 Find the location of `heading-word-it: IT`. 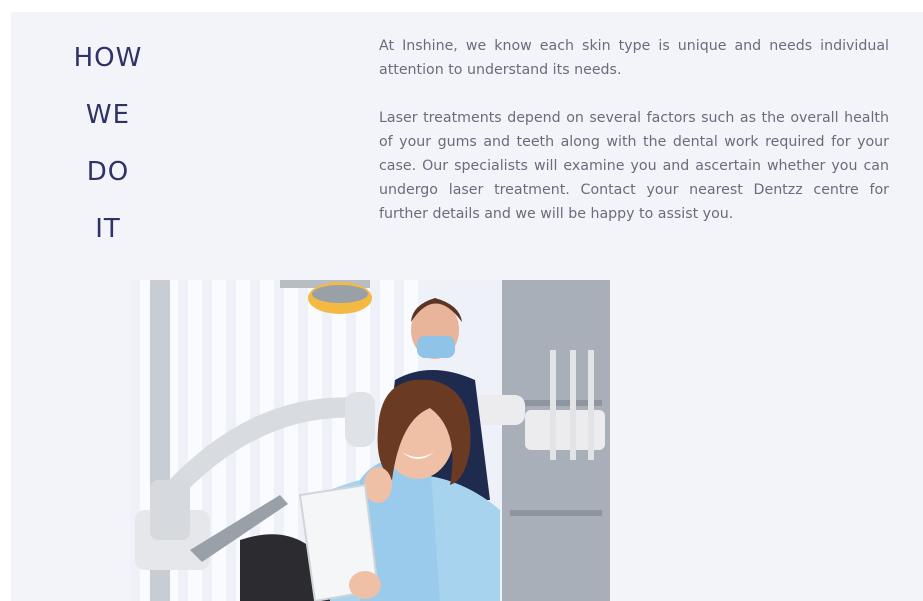

heading-word-it: IT is located at coordinates (108, 229).